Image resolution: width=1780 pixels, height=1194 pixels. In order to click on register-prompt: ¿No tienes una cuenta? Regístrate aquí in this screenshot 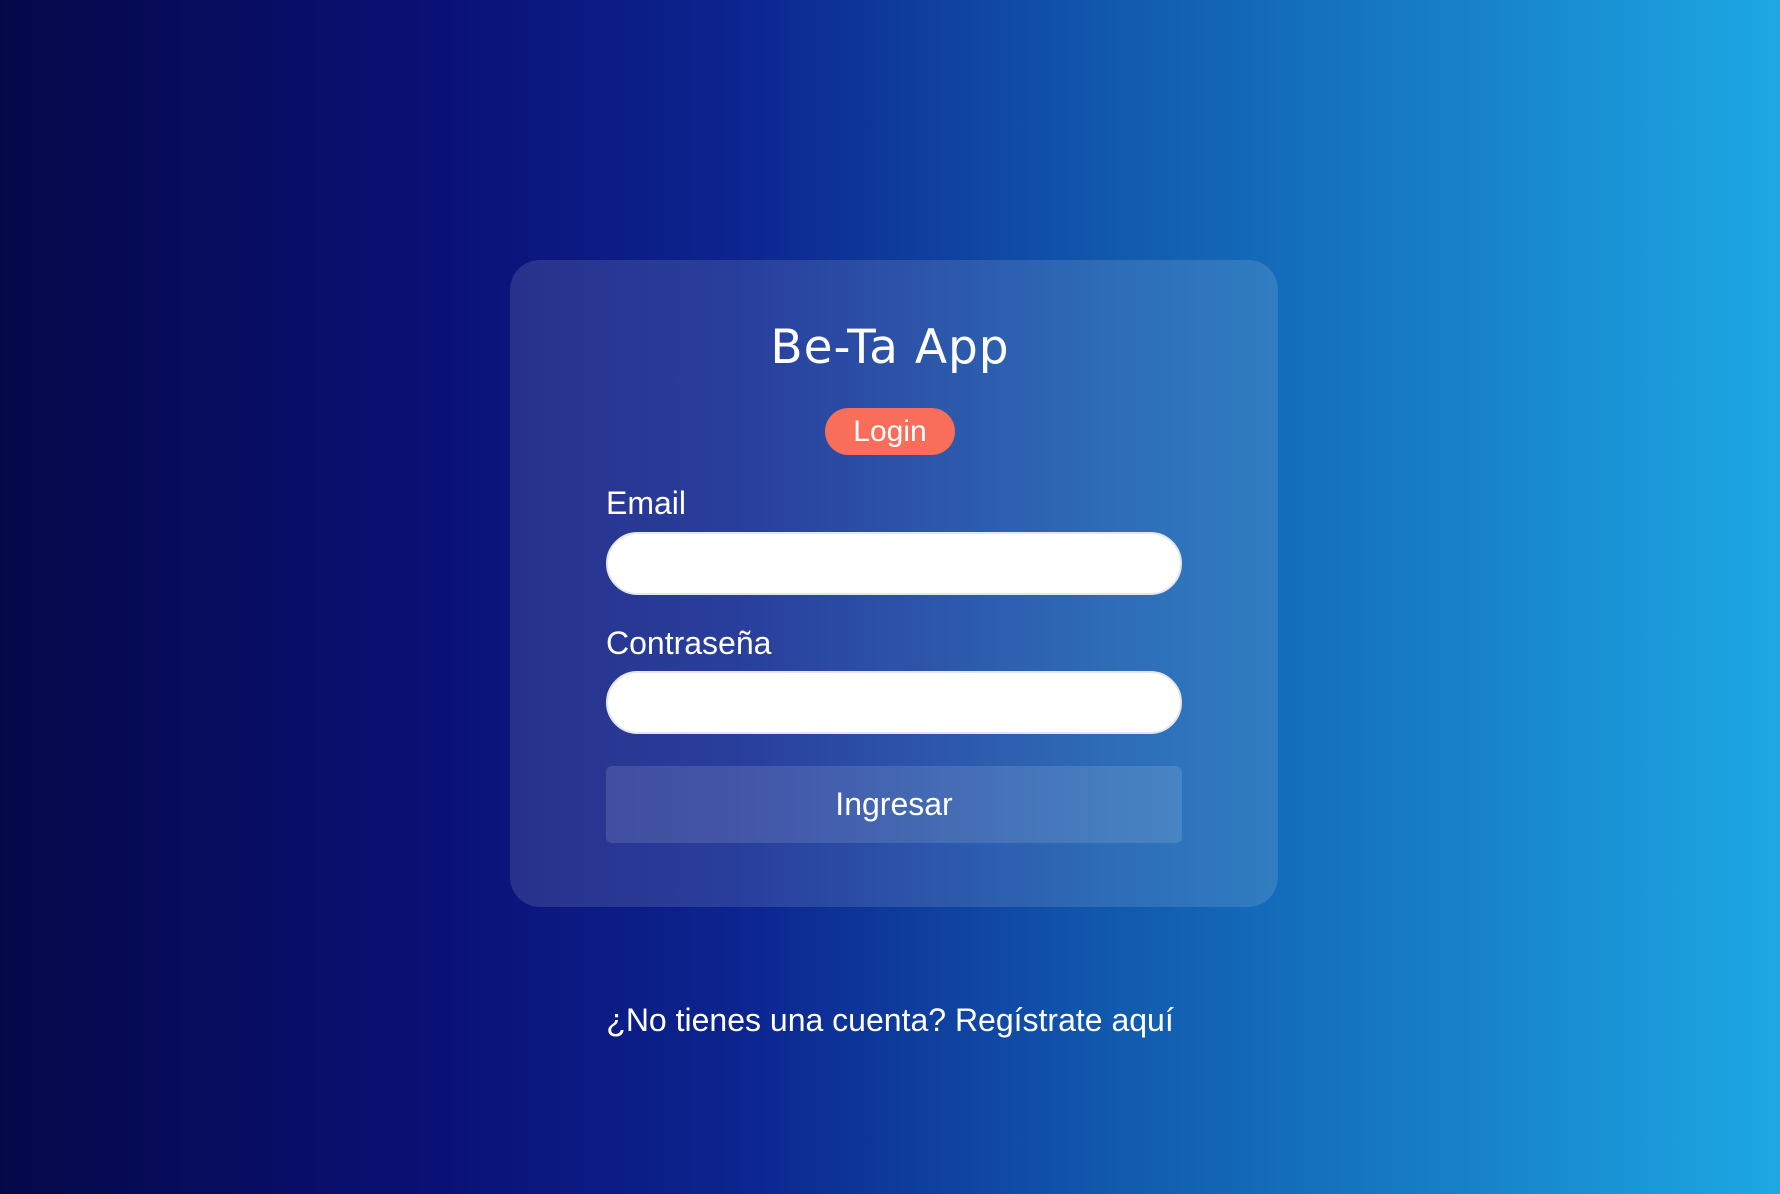, I will do `click(890, 1020)`.